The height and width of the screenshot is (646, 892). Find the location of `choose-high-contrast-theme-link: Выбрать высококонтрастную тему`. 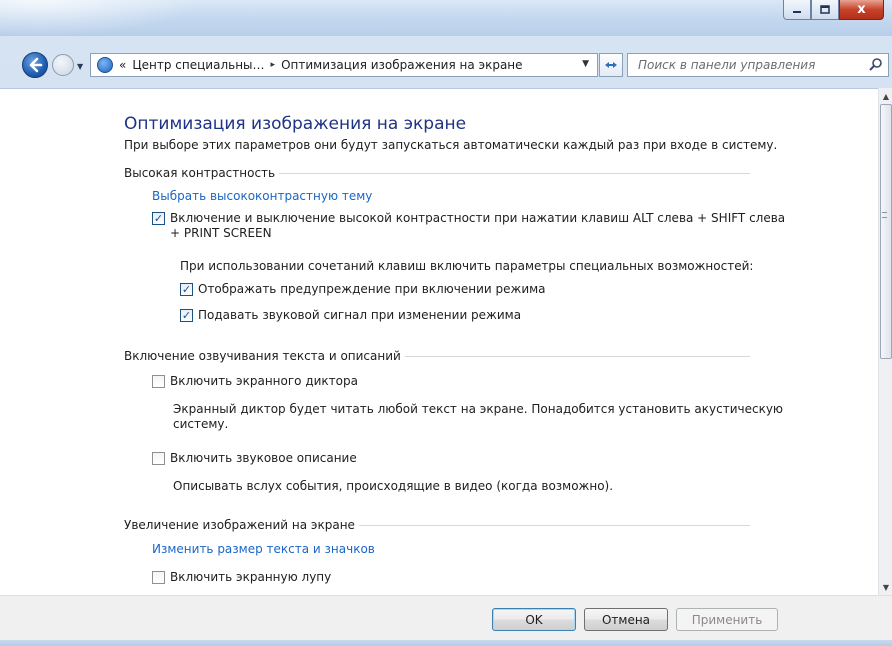

choose-high-contrast-theme-link: Выбрать высококонтрастную тему is located at coordinates (262, 196).